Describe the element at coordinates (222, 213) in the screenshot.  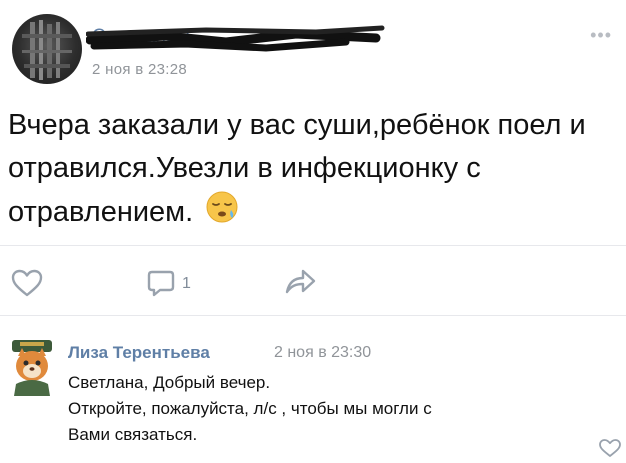
I see `sleepy-face-emoji` at that location.